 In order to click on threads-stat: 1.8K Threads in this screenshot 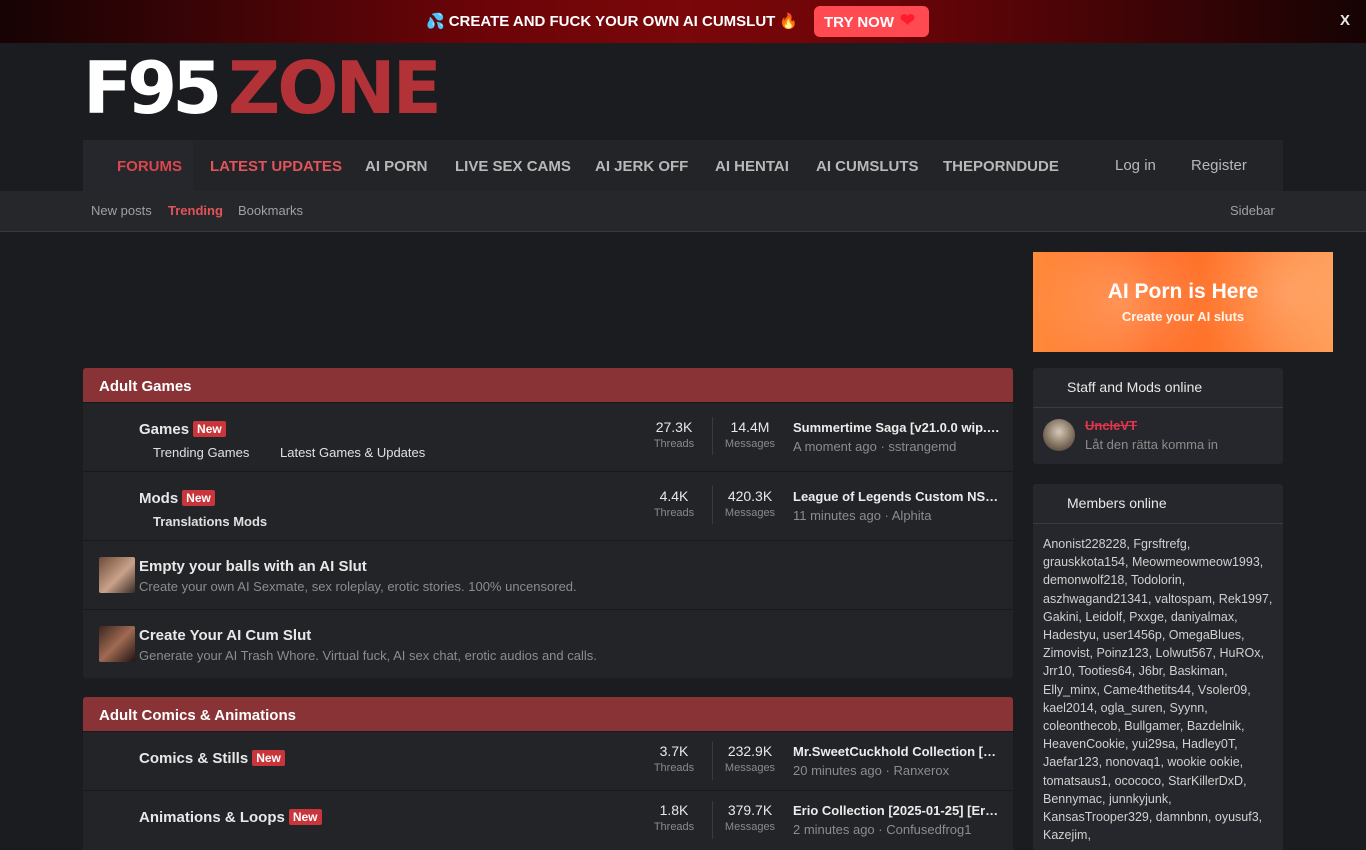, I will do `click(674, 817)`.